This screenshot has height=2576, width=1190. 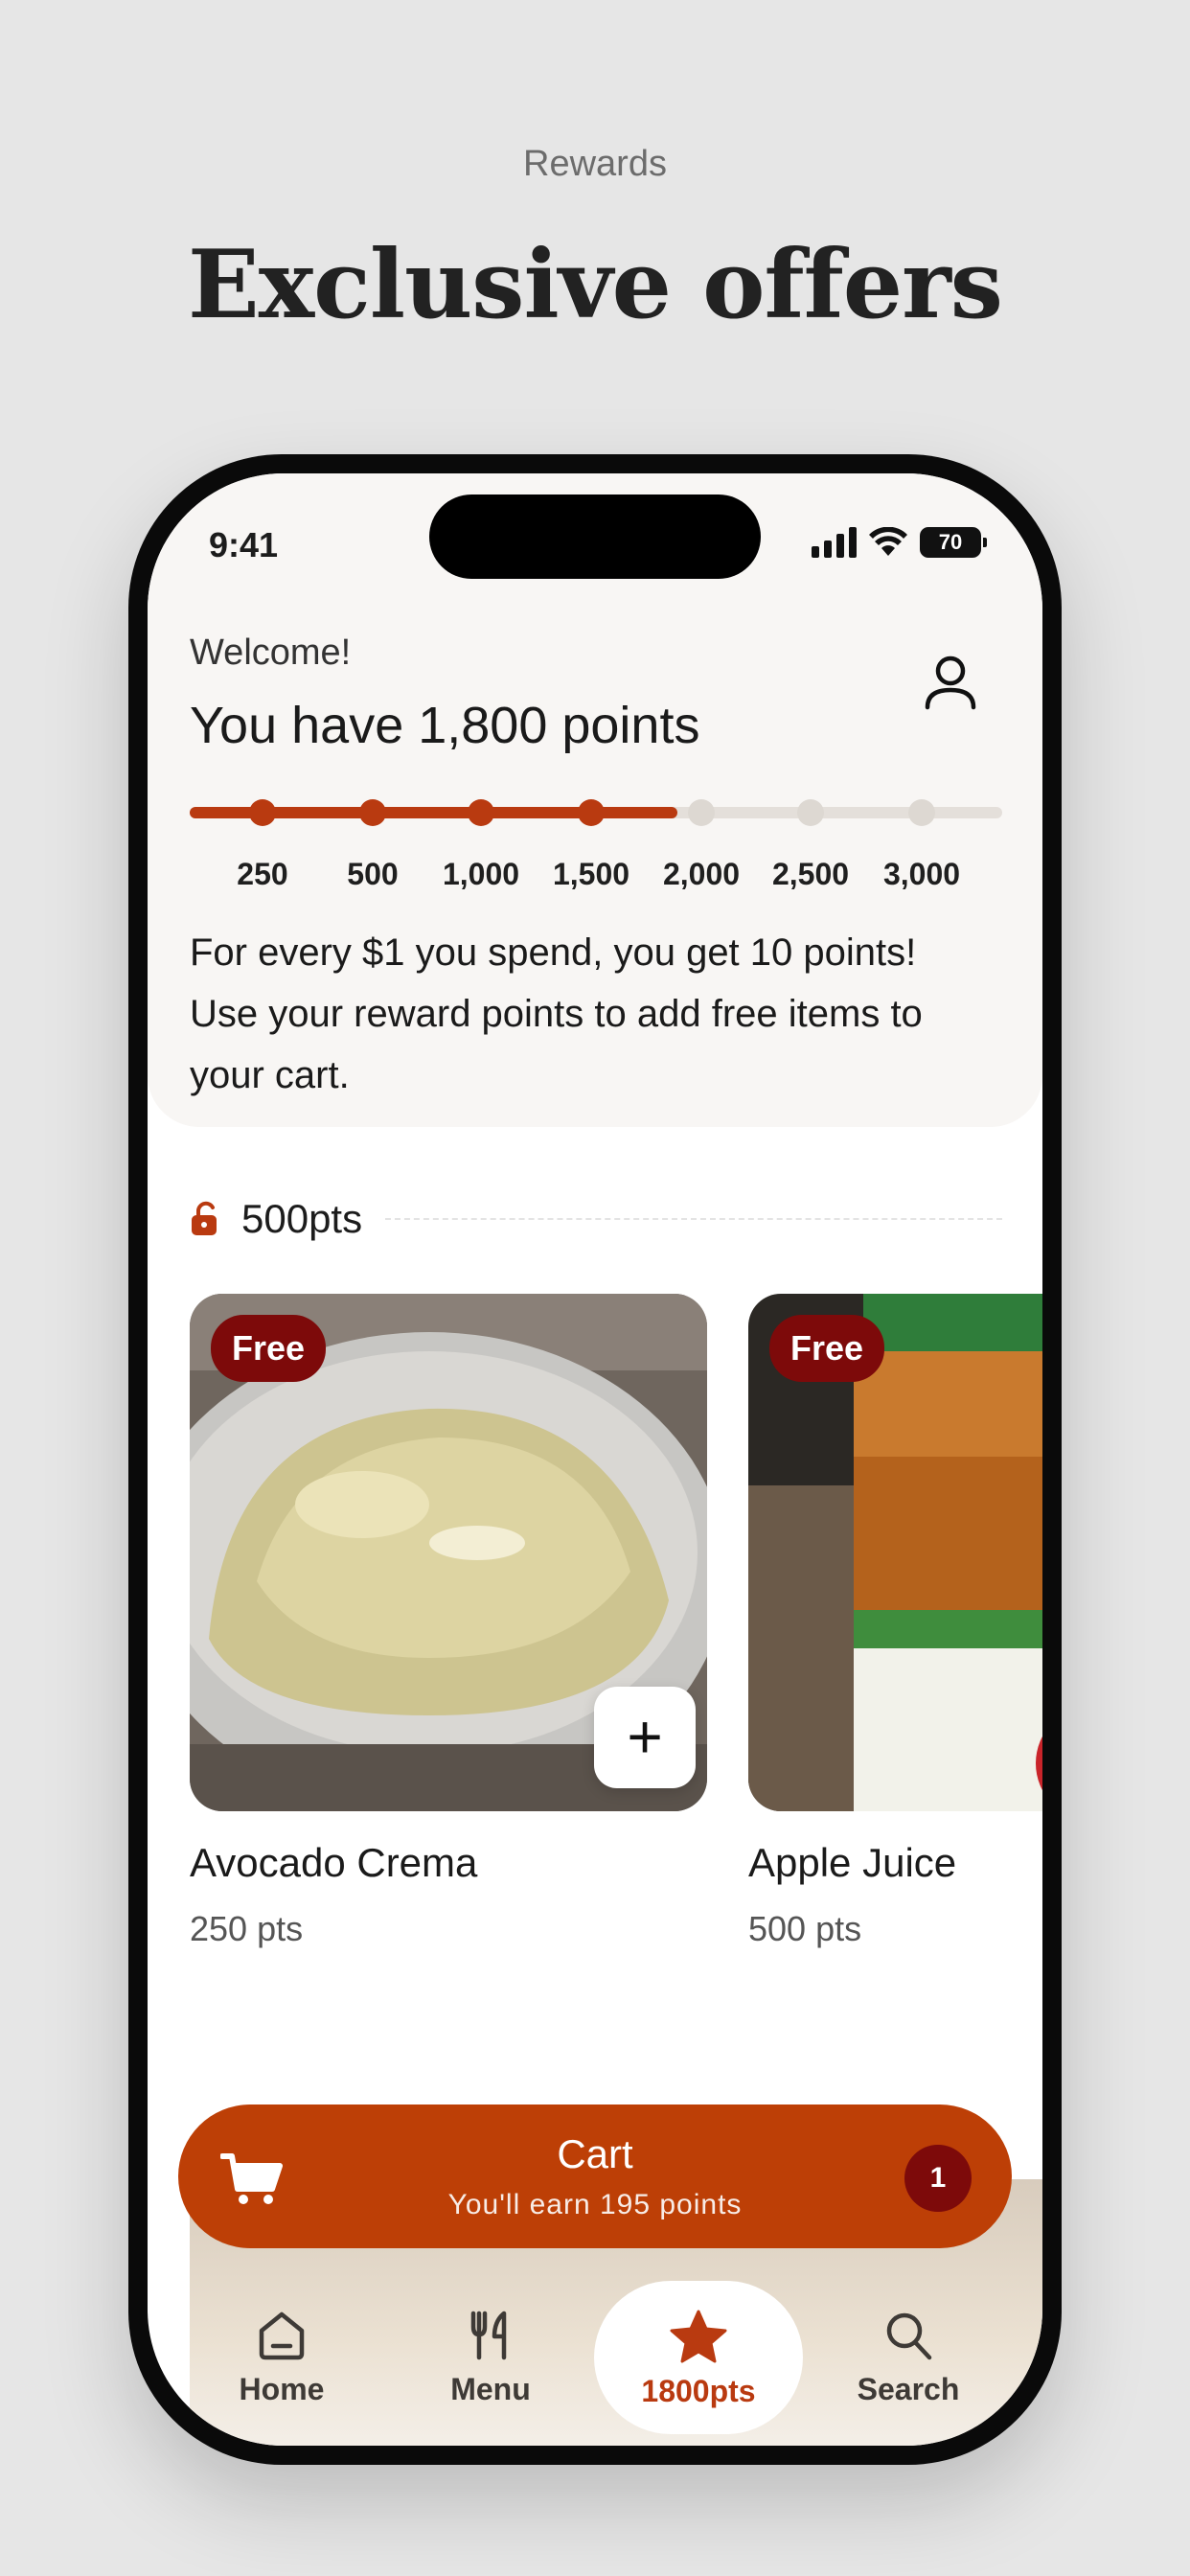 I want to click on wifi-icon, so click(x=888, y=541).